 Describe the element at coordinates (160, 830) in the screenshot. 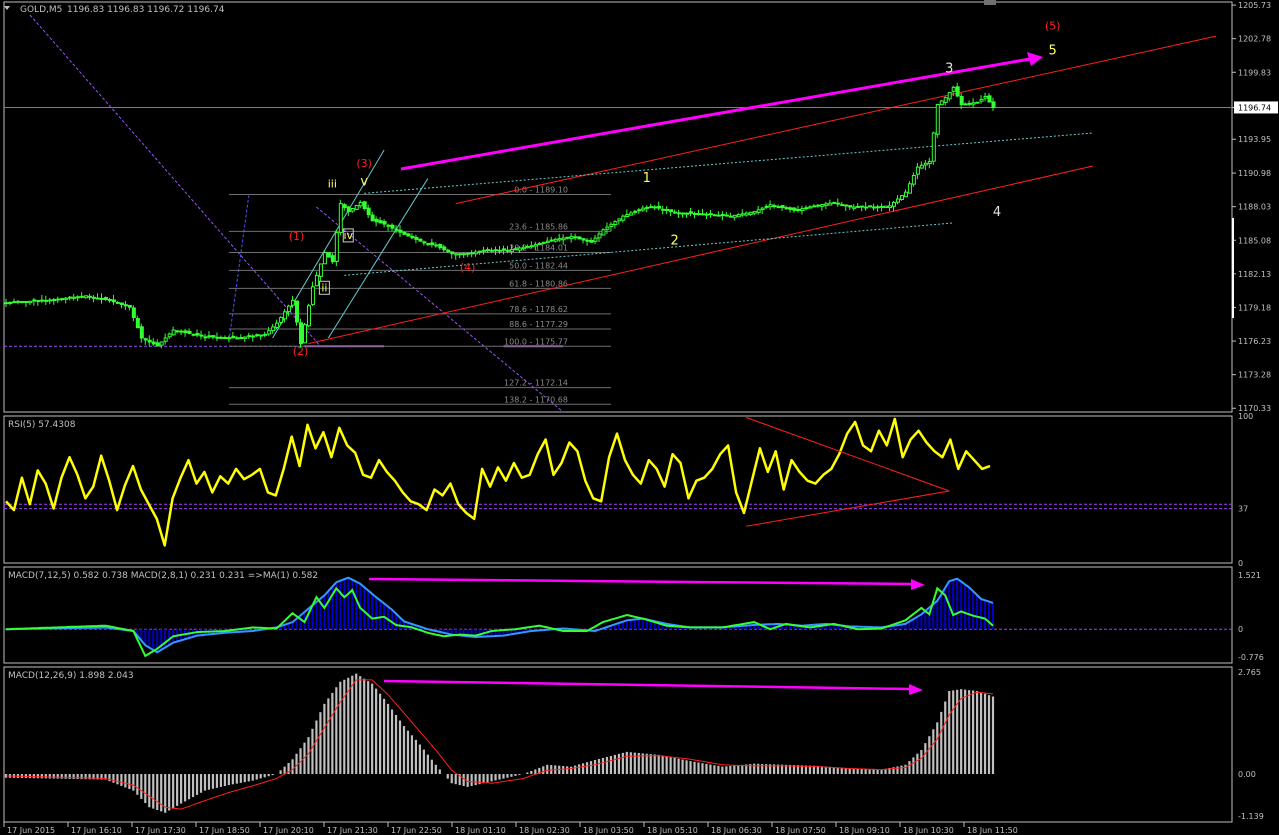

I see `x-tick-label: 17 Jun 17:30` at that location.